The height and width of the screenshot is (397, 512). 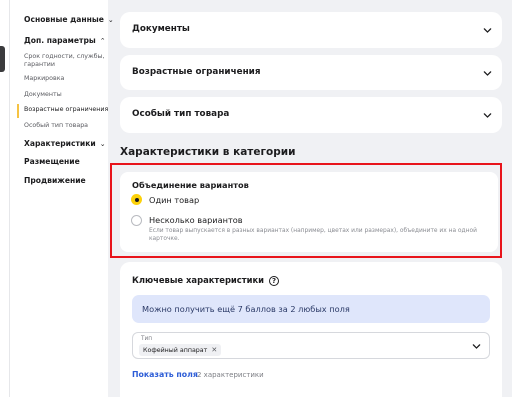 I want to click on chevron-up-icon: ⌃, so click(x=102, y=41).